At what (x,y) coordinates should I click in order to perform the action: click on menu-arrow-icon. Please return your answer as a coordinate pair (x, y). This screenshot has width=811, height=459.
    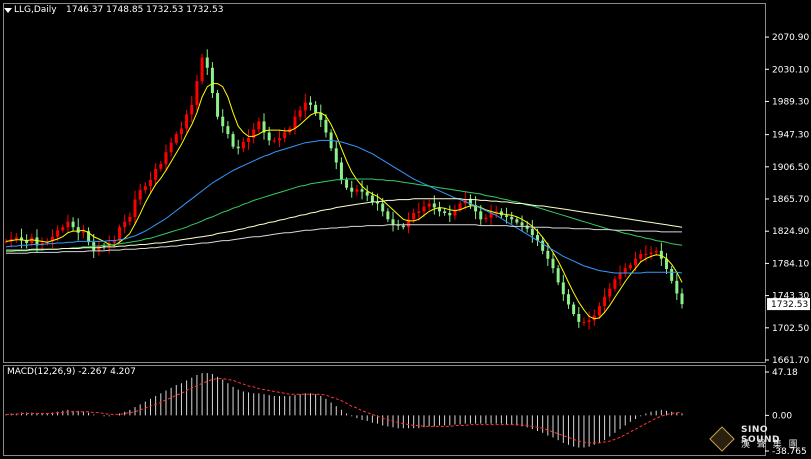
    Looking at the image, I should click on (8, 10).